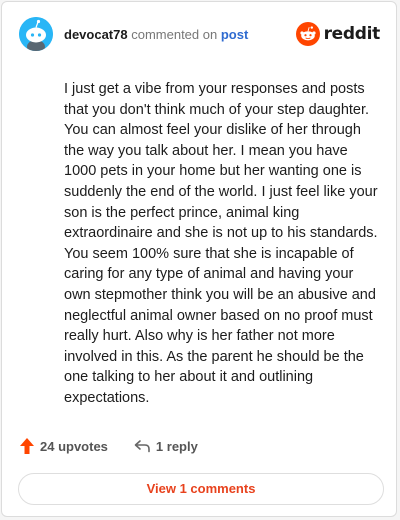  What do you see at coordinates (142, 446) in the screenshot?
I see `reply-arrow-icon` at bounding box center [142, 446].